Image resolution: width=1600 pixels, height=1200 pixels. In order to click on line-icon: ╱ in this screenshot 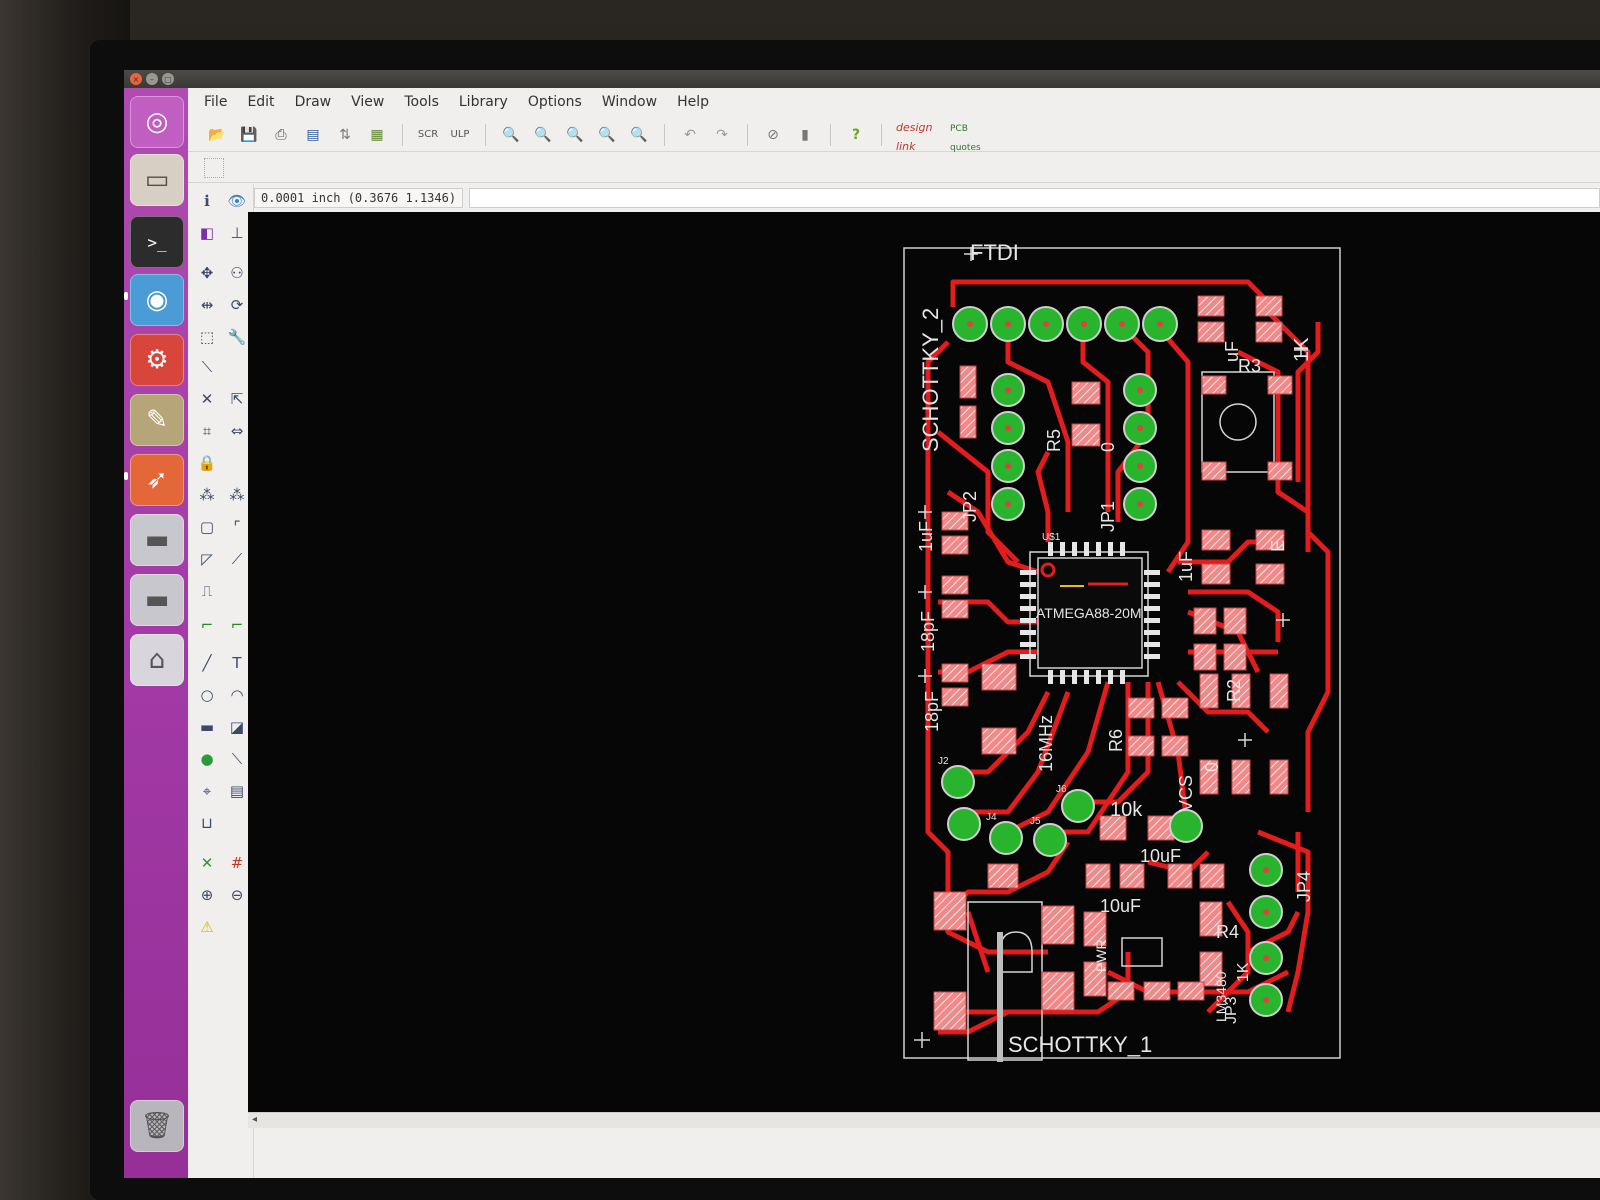, I will do `click(207, 663)`.